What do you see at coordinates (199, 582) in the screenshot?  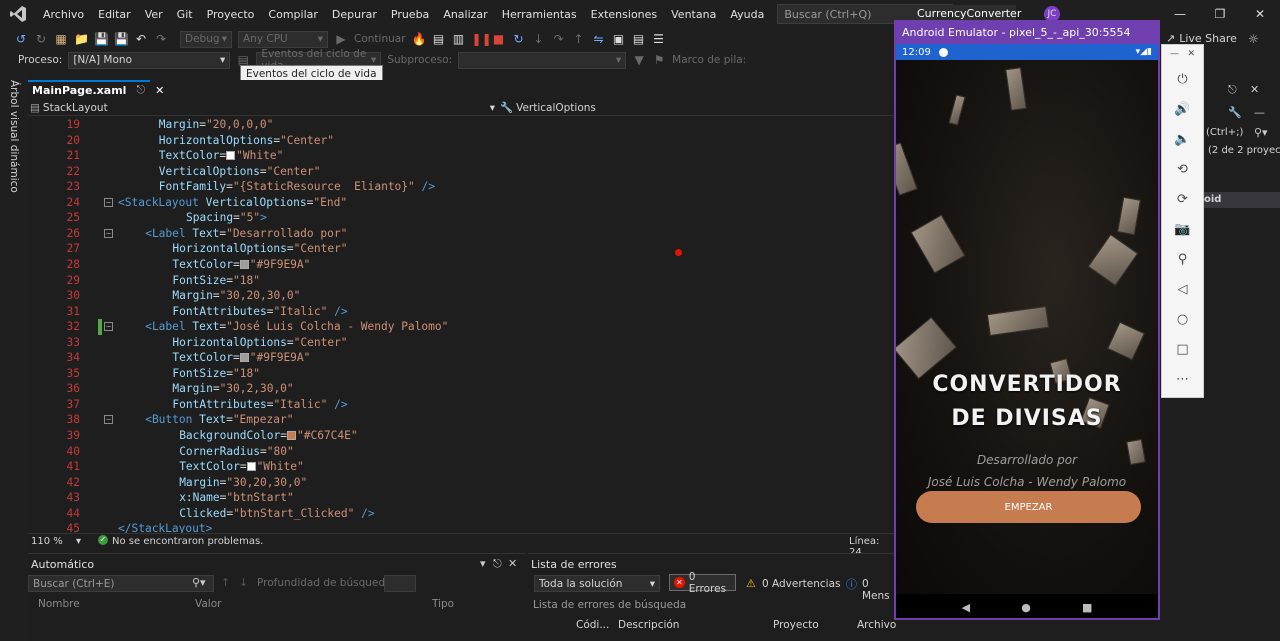 I see `autos-search-icon: ⚲▾` at bounding box center [199, 582].